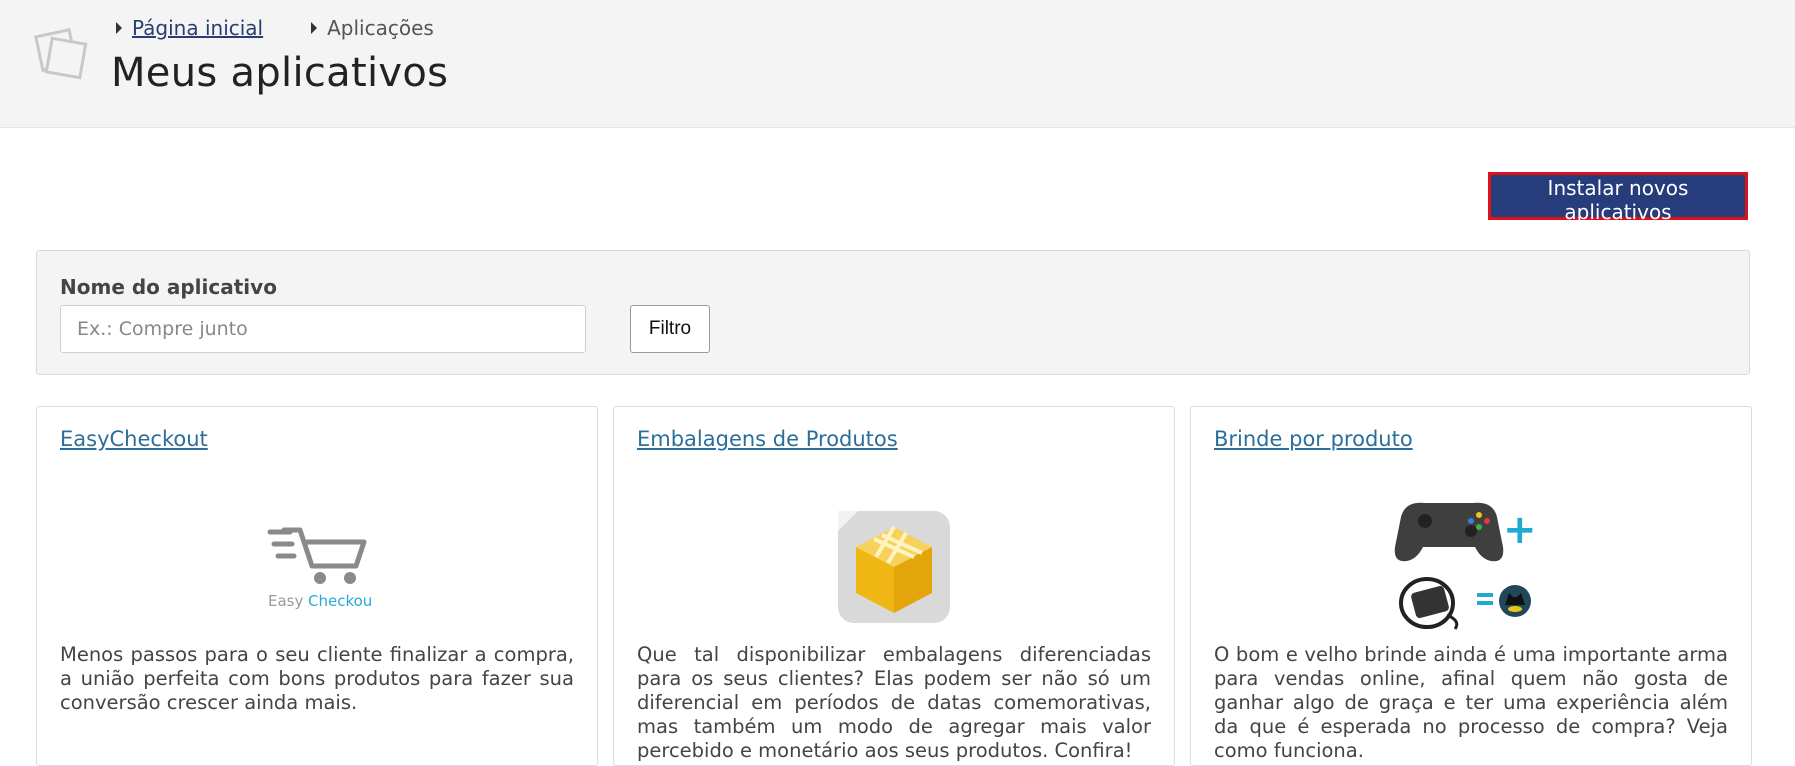 This screenshot has height=766, width=1795. I want to click on easycheckout-logo-text-a: Easy, so click(285, 601).